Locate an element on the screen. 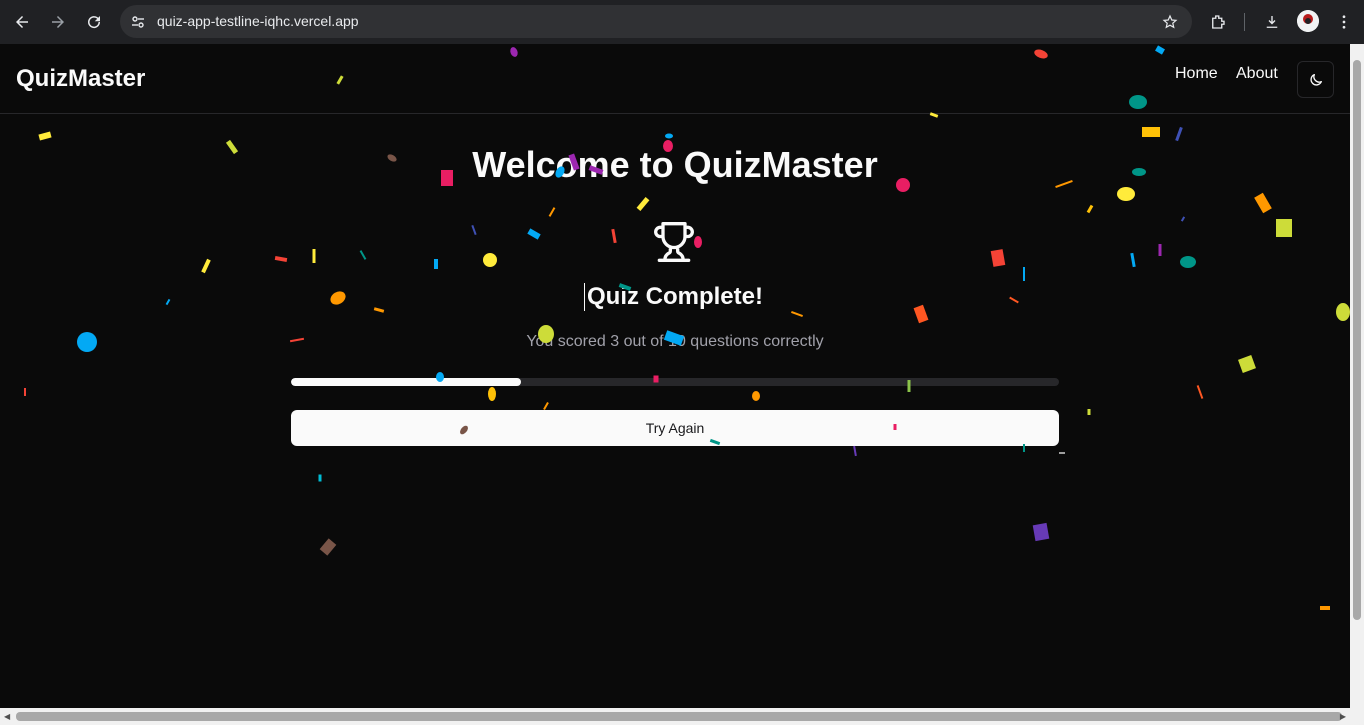  trophy-icon is located at coordinates (674, 242).